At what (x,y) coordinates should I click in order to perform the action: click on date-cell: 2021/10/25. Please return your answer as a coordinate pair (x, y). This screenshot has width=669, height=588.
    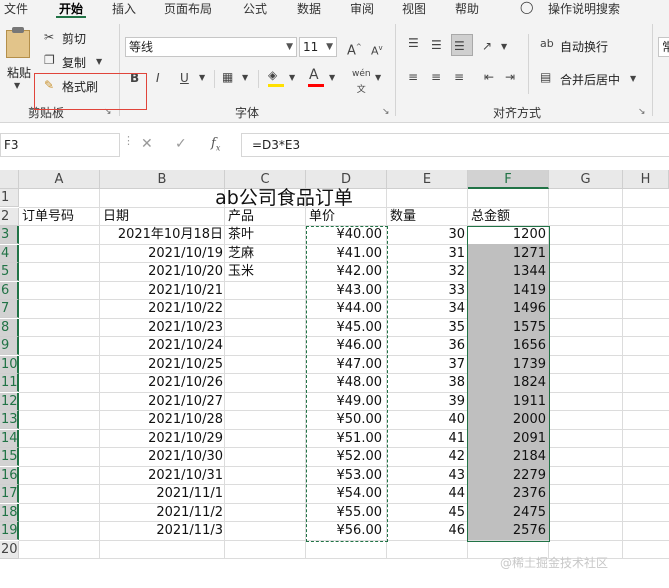
    Looking at the image, I should click on (162, 365).